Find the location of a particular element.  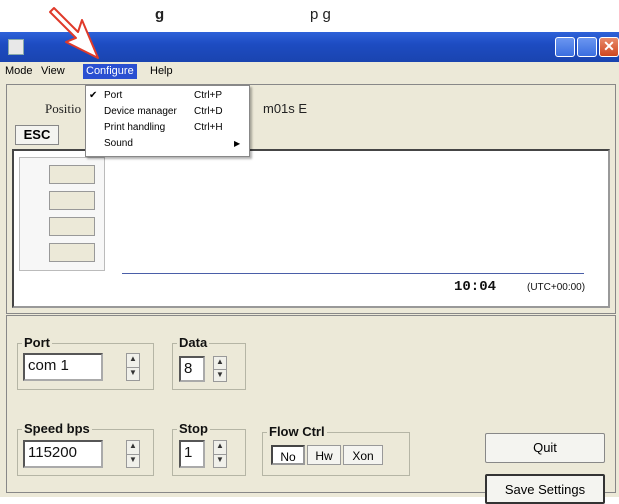

quit-button: Quit is located at coordinates (545, 448).